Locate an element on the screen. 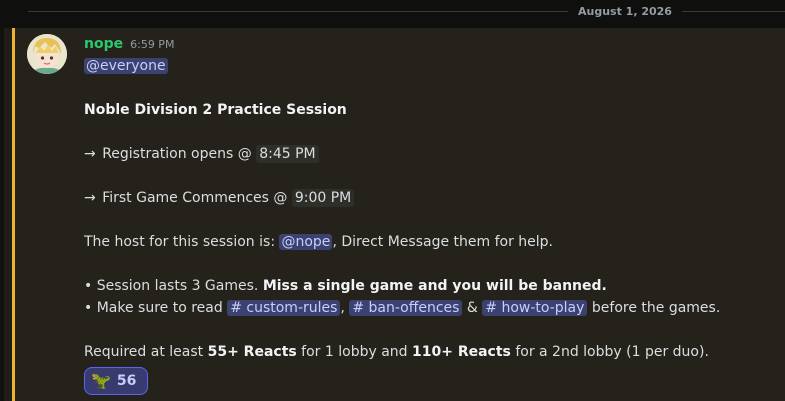  left-strip is located at coordinates (2, 214).